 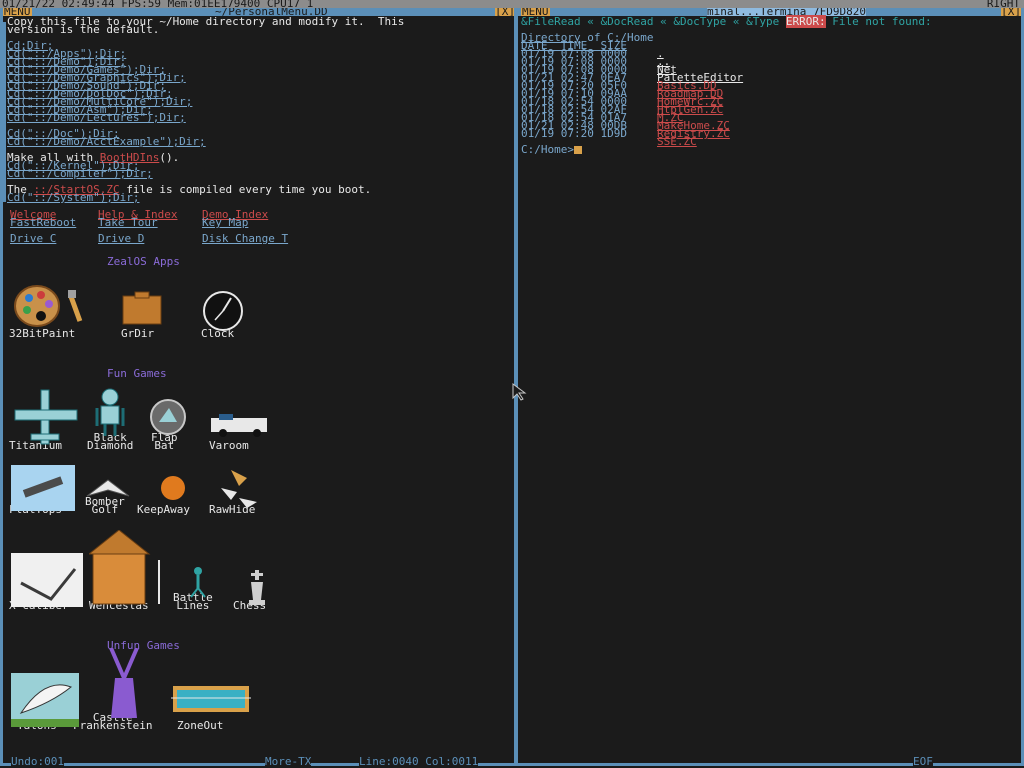 I want to click on folder-icon, so click(x=142, y=308).